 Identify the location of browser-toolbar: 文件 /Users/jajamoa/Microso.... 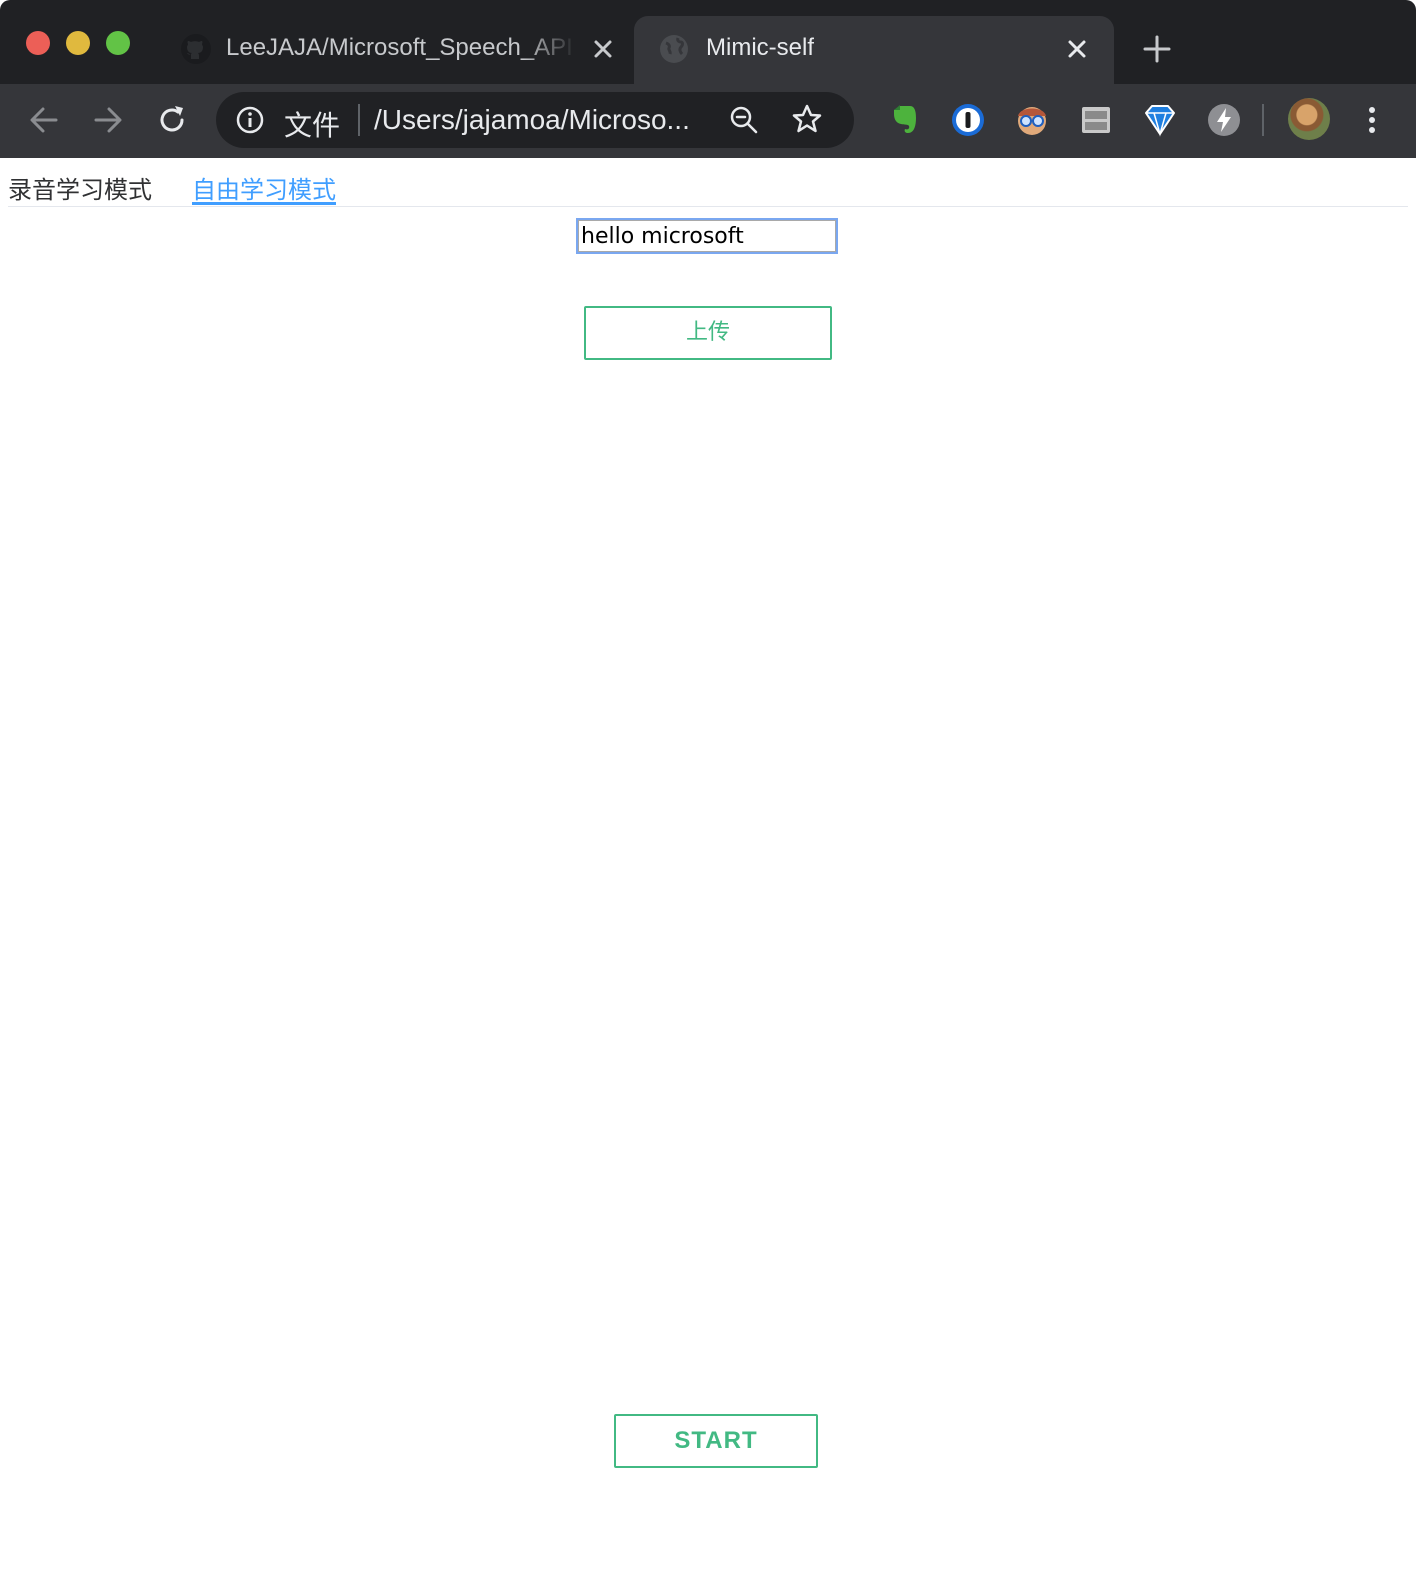
(708, 121).